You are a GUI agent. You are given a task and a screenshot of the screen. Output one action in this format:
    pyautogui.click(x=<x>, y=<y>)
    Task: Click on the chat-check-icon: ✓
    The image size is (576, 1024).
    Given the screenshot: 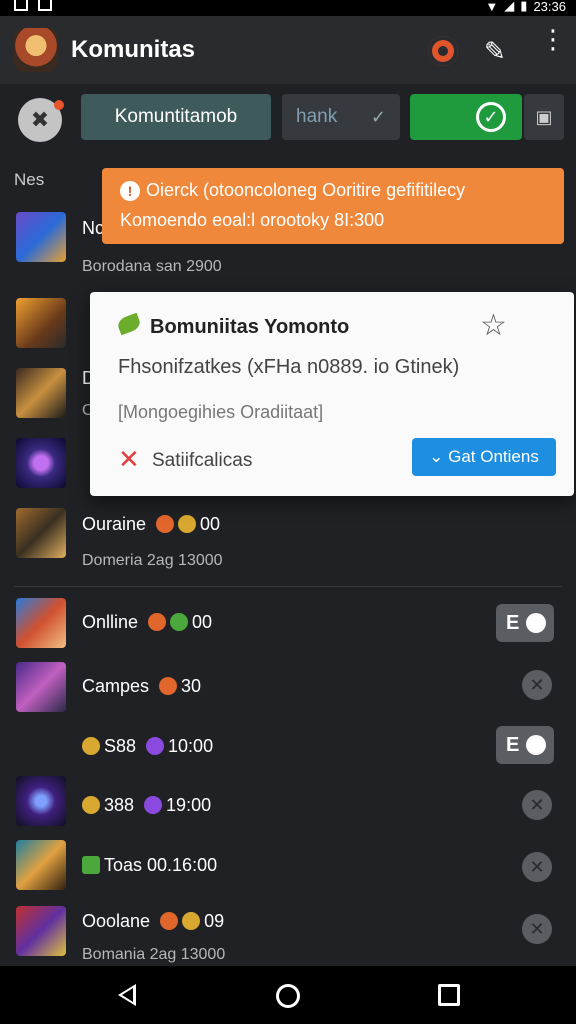 What is the action you would take?
    pyautogui.click(x=491, y=117)
    